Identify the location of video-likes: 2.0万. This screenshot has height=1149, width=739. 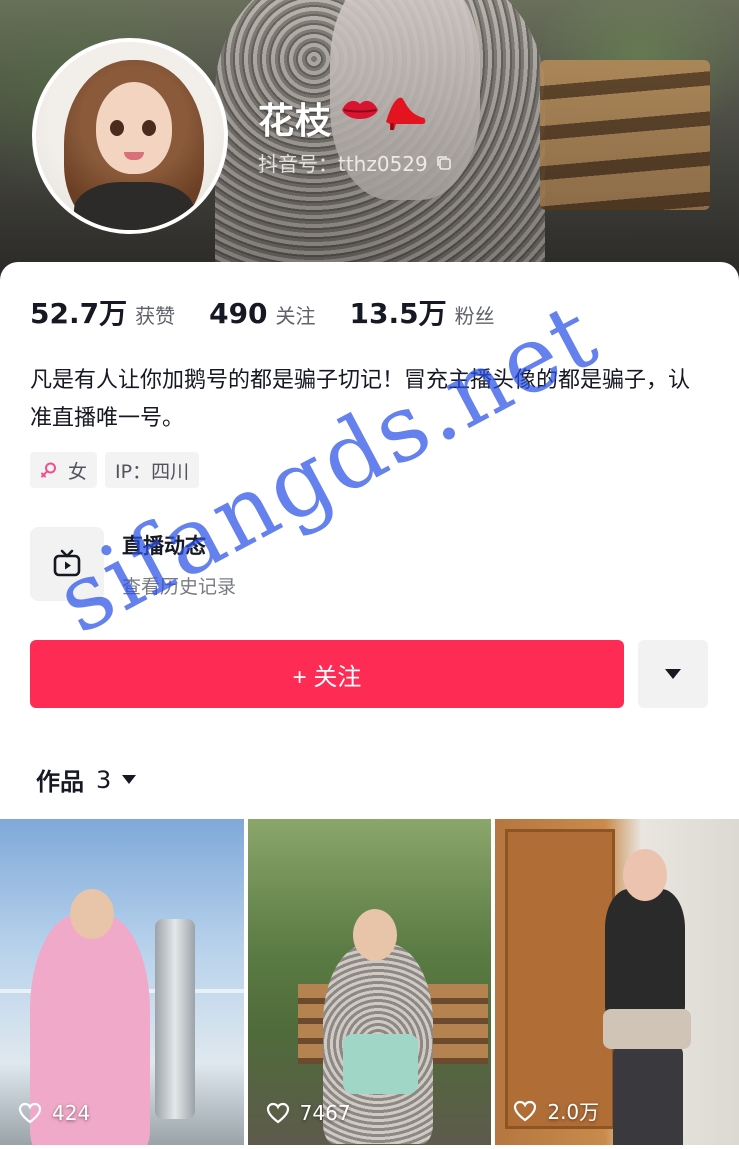
(556, 1110).